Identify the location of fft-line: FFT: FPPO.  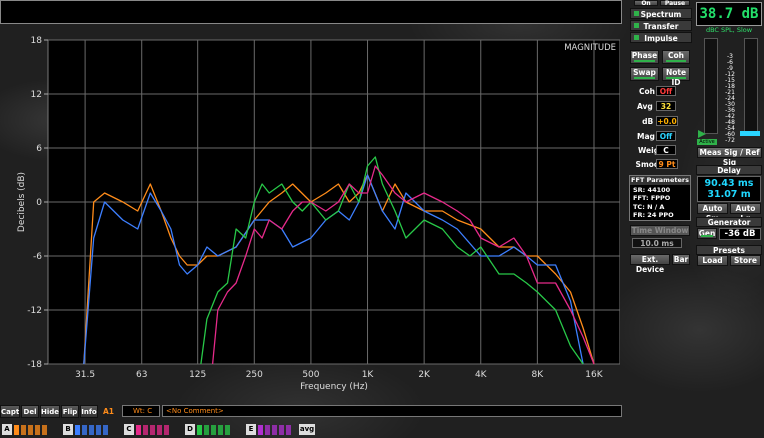
(652, 198).